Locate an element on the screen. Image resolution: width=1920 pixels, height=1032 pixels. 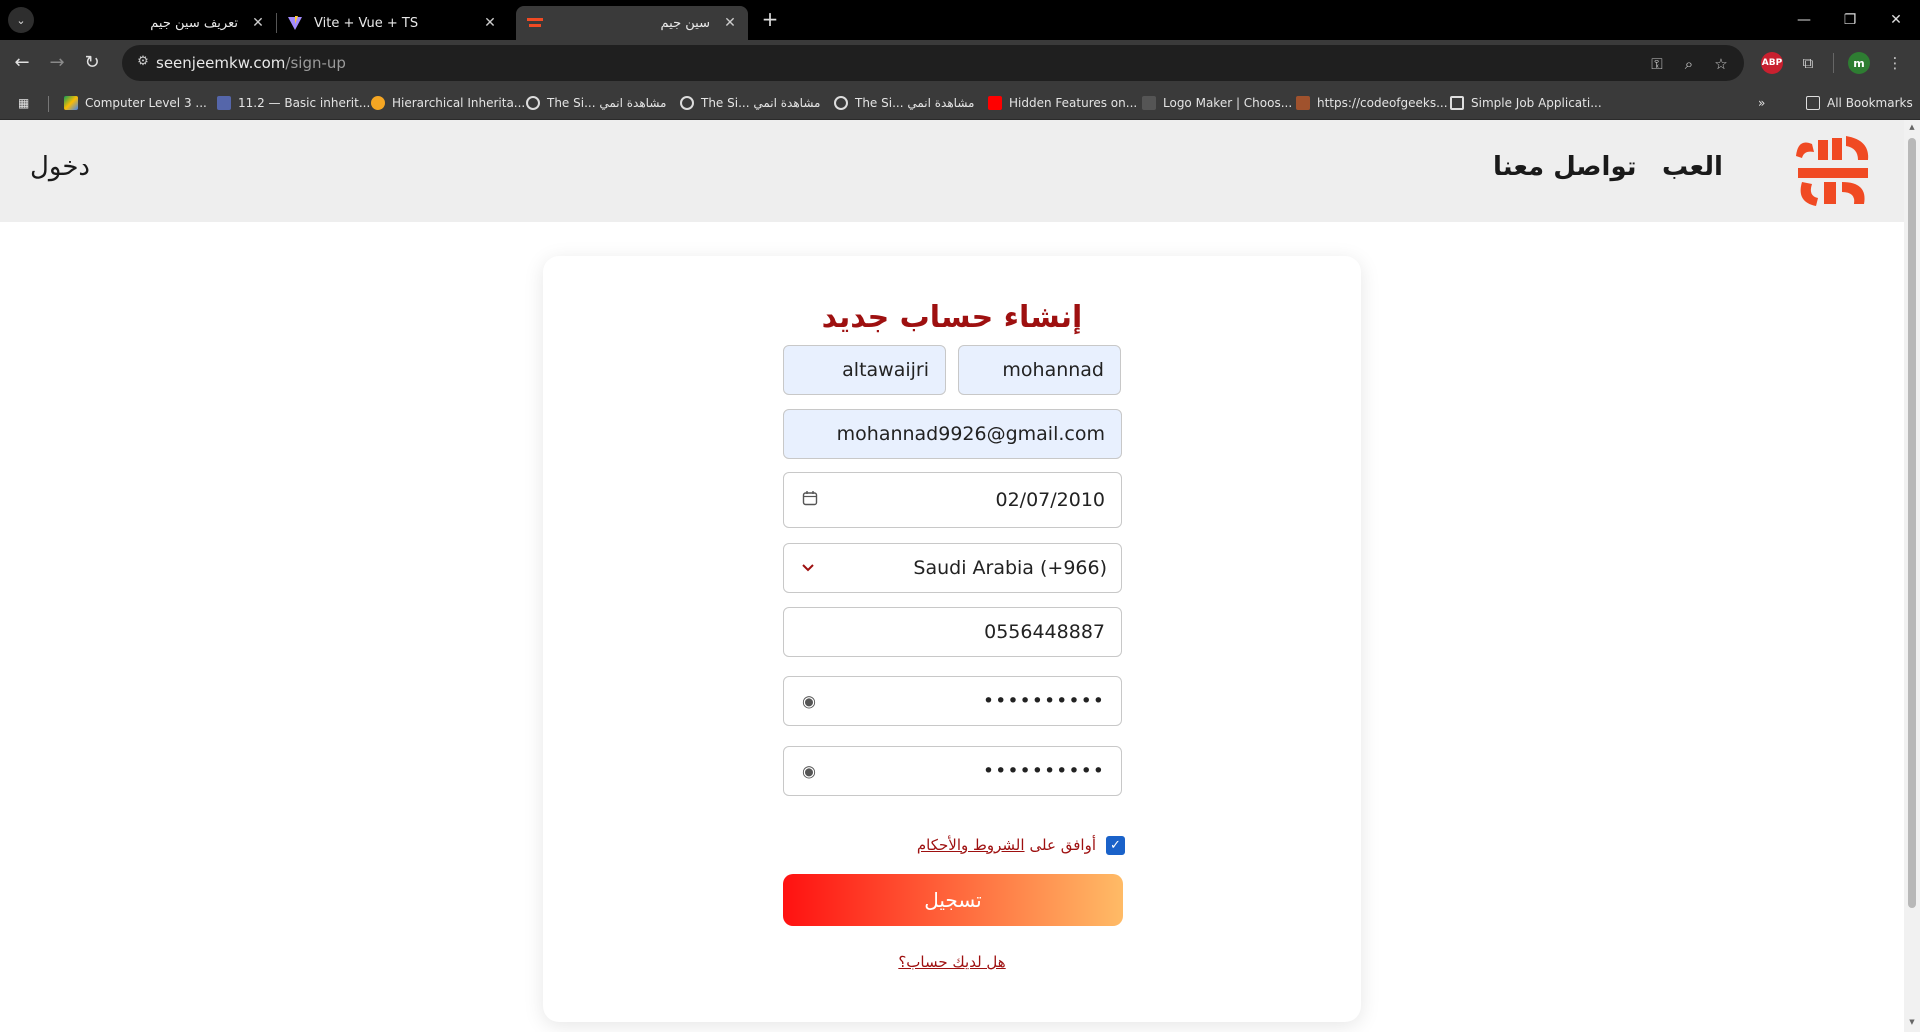
site-logo is located at coordinates (1833, 172).